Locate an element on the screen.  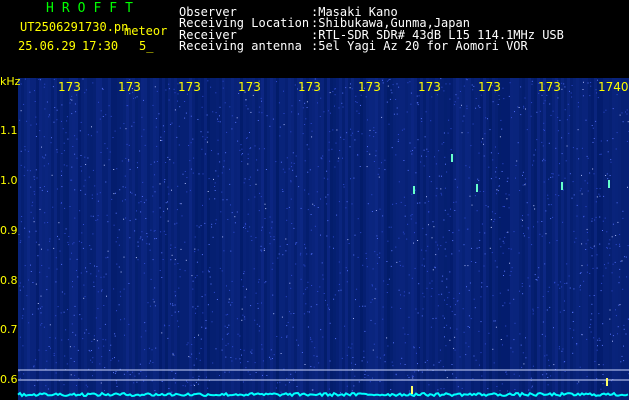
x-tick-5: 173 is located at coordinates (309, 87).